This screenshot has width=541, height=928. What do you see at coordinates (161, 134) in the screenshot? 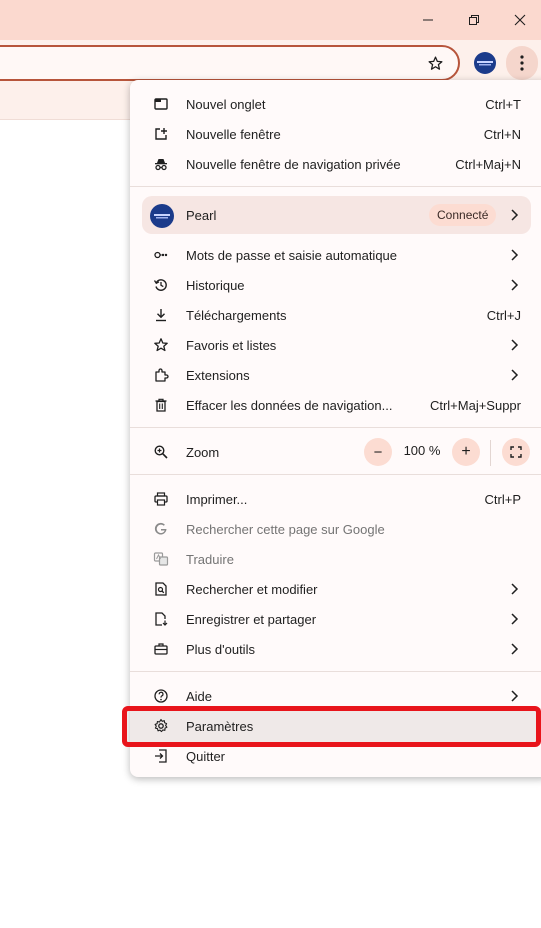
I see `new-window-icon` at bounding box center [161, 134].